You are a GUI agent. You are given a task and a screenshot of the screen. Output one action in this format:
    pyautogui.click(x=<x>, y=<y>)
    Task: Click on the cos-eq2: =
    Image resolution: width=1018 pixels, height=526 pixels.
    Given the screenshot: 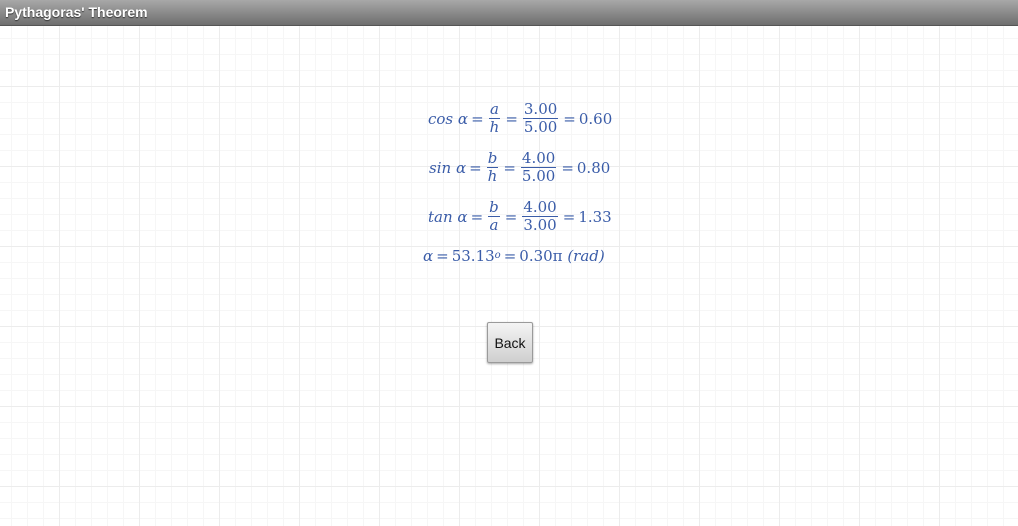 What is the action you would take?
    pyautogui.click(x=511, y=118)
    